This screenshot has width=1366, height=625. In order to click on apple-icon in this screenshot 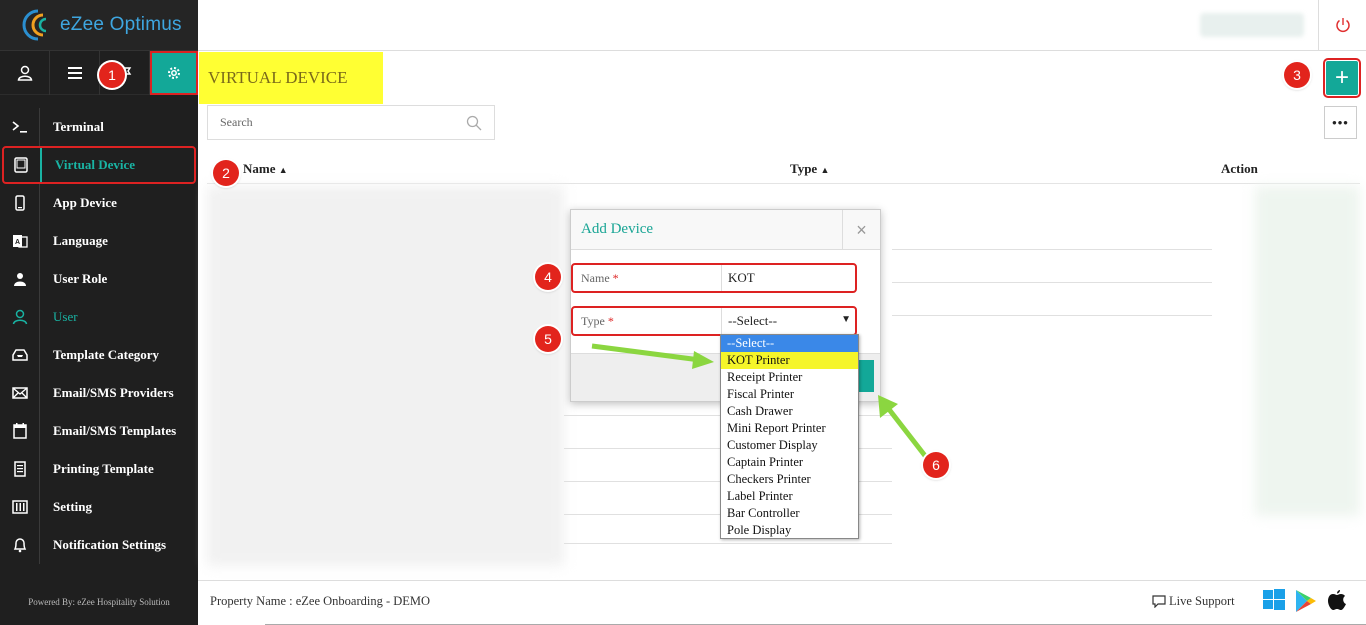, I will do `click(1337, 600)`.